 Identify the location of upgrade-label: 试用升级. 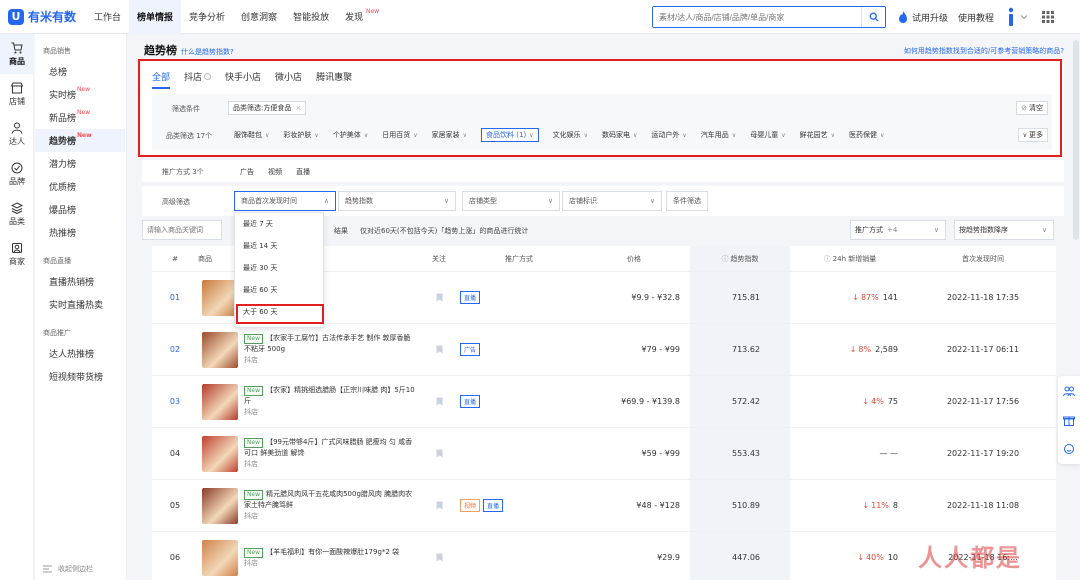
(930, 18).